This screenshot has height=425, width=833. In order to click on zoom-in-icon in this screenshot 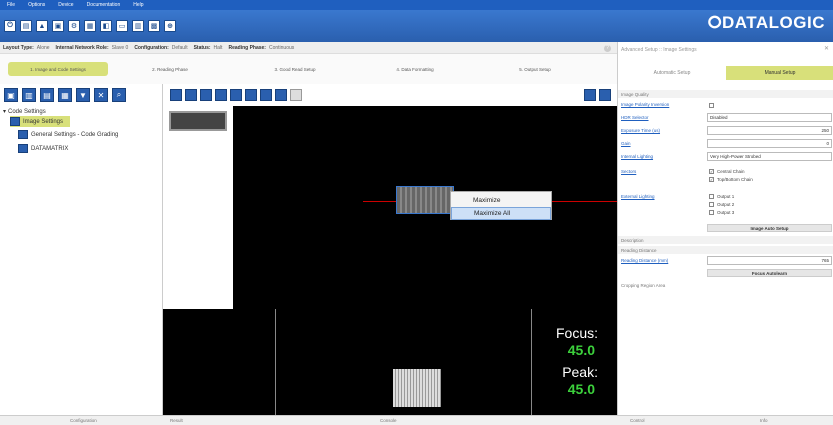, I will do `click(206, 95)`.